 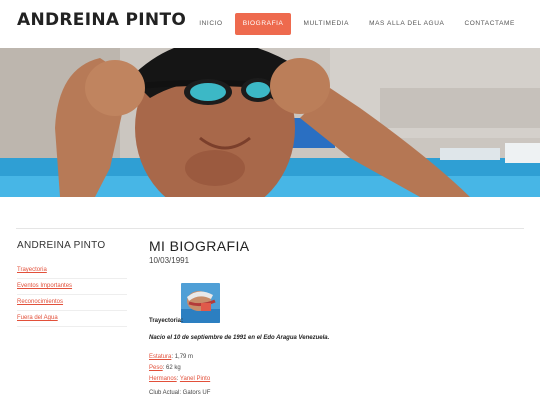 What do you see at coordinates (489, 24) in the screenshot?
I see `nav-item-contactame: CONTACTAME` at bounding box center [489, 24].